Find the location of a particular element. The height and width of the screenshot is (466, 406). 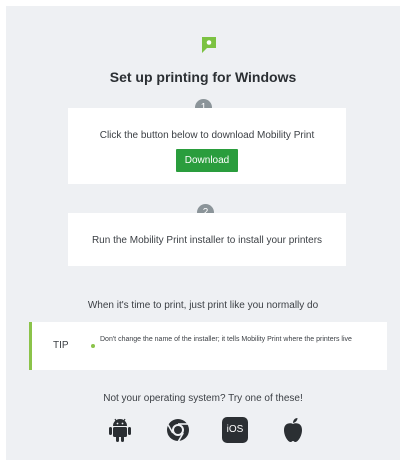

page-title: Set up printing for Windows is located at coordinates (203, 77).